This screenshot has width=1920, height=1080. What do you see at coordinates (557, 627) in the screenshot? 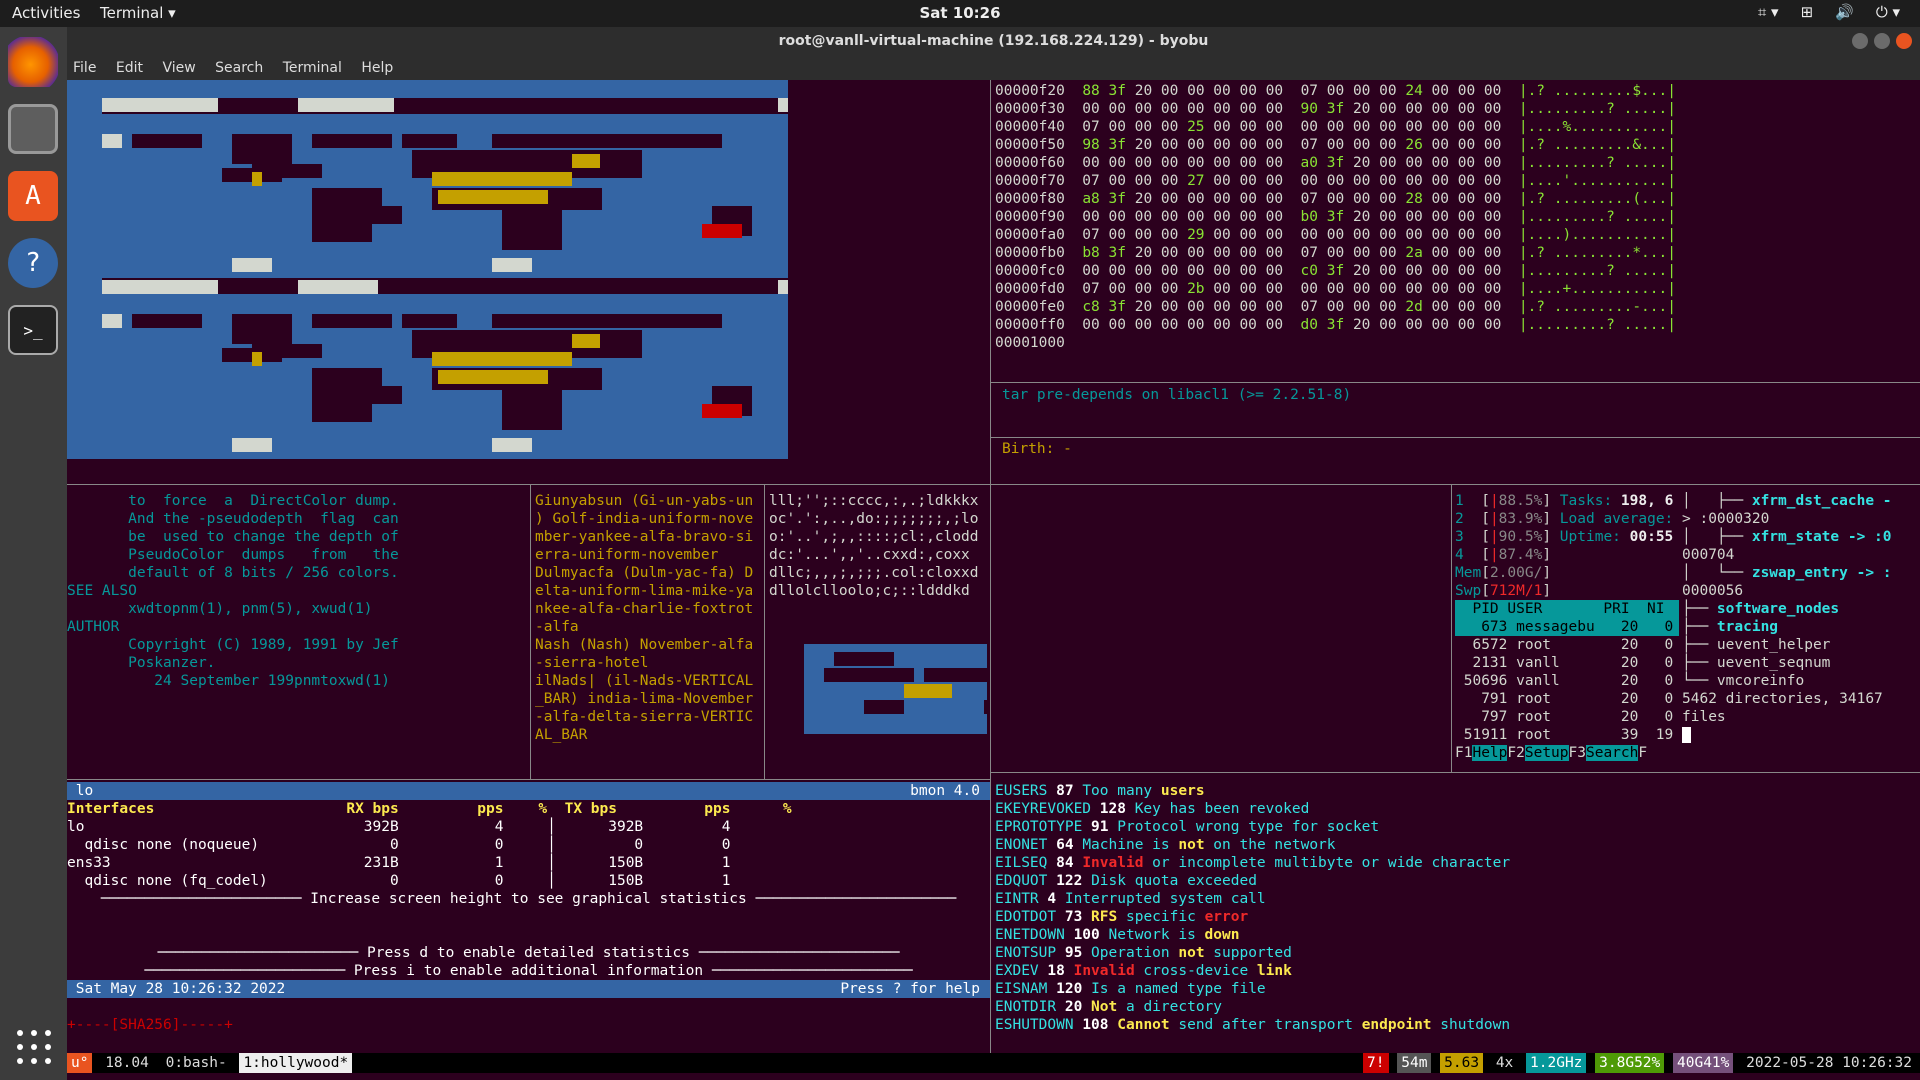
I see `nato-line: -alfa` at bounding box center [557, 627].